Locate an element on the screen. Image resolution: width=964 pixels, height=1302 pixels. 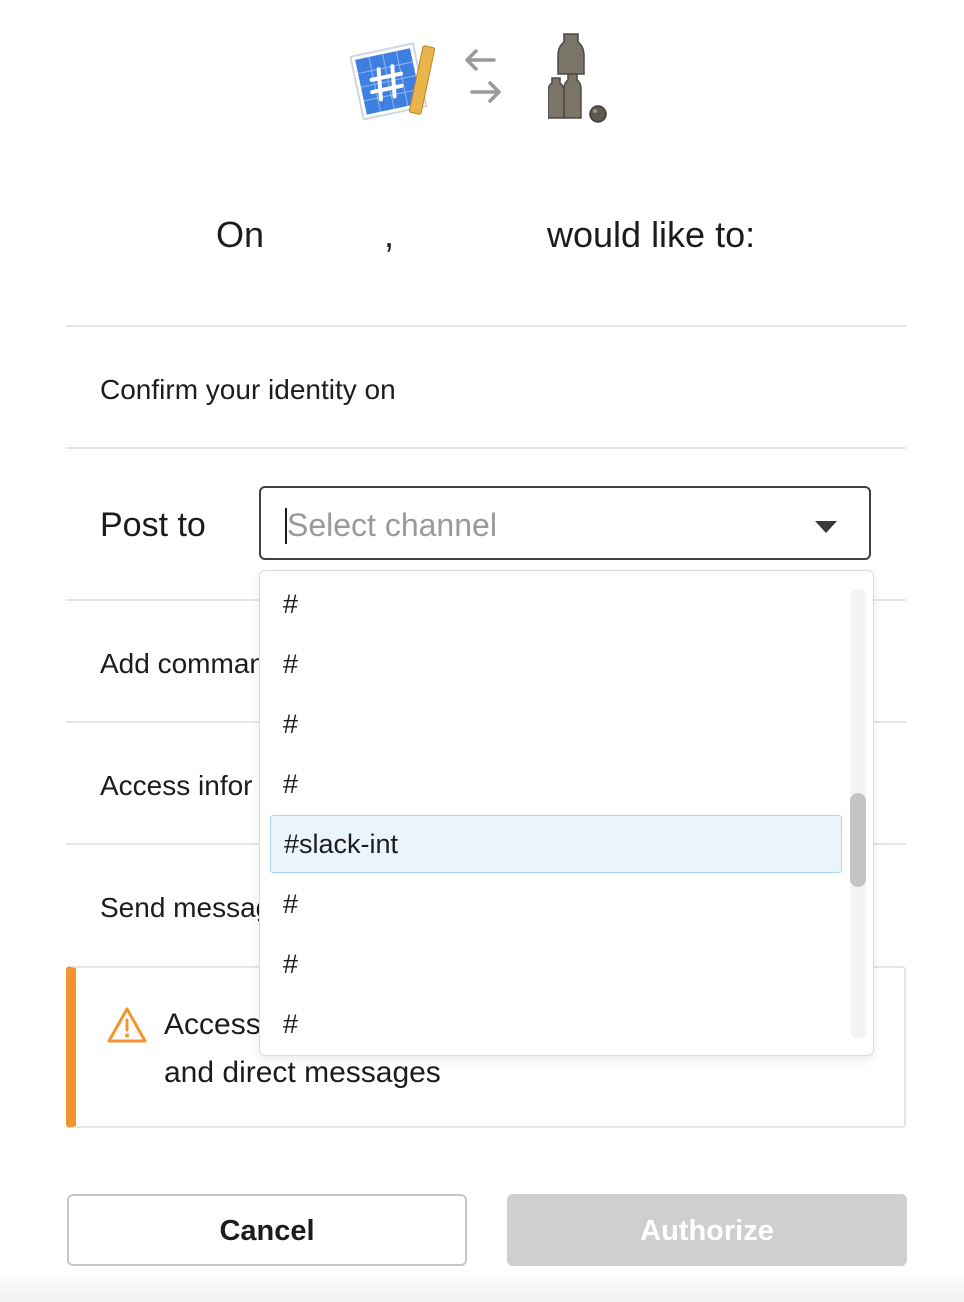
permission-confirm-identity: Confirm your identity on is located at coordinates (248, 389).